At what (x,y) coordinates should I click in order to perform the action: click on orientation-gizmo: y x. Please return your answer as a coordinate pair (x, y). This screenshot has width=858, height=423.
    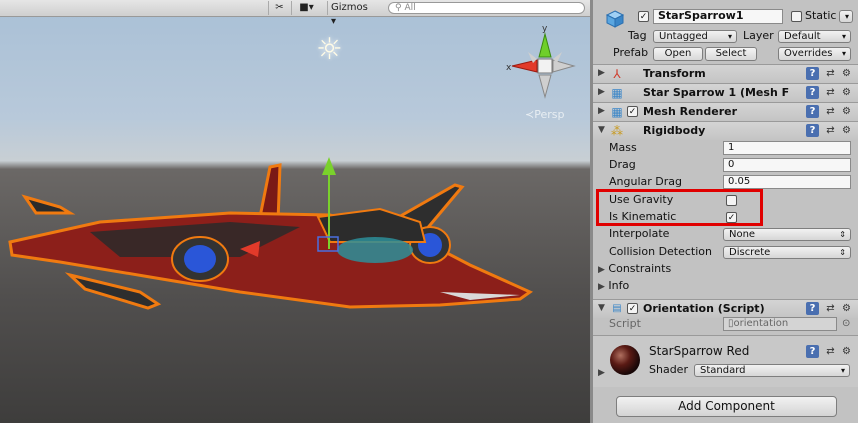
    Looking at the image, I should click on (541, 61).